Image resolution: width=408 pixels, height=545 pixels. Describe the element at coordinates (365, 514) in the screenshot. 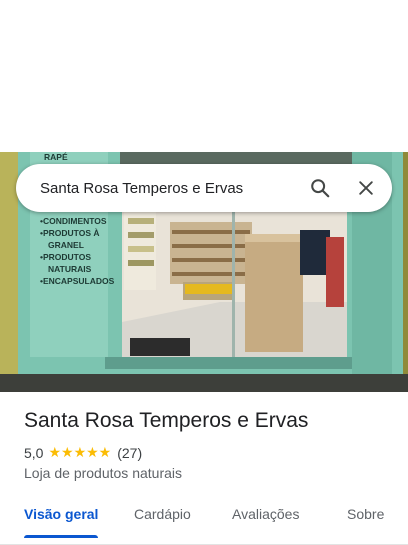

I see `tab-about: Sobre` at that location.